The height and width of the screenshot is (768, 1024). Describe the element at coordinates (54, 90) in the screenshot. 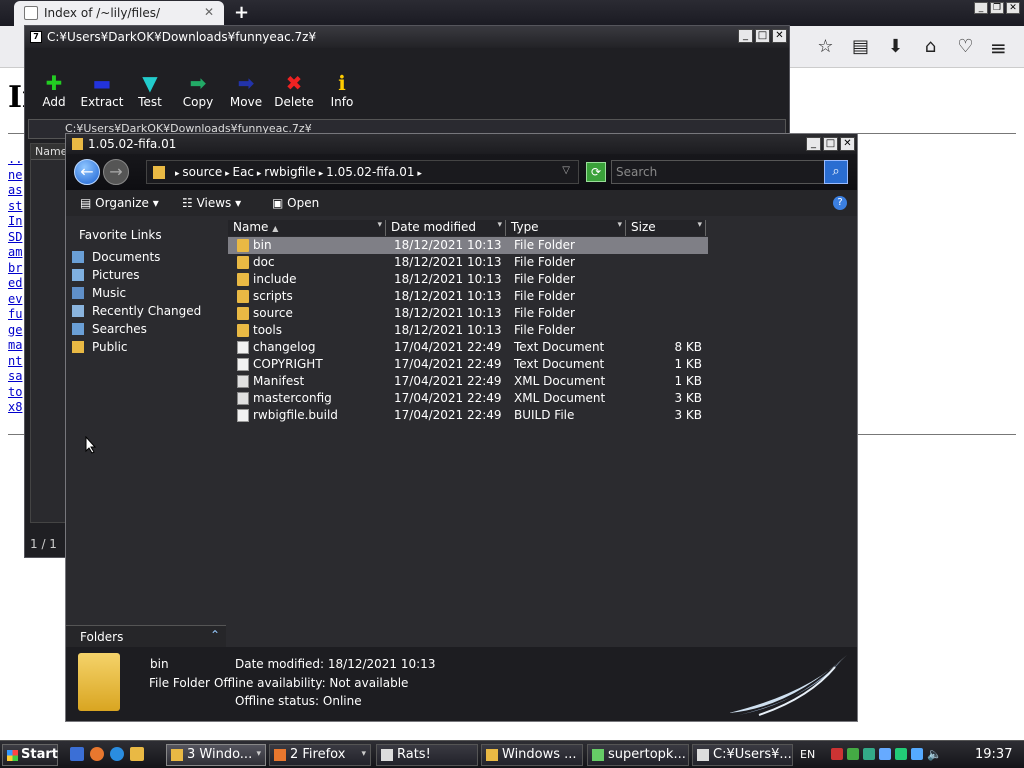

I see `add-button: ✚ Add` at that location.